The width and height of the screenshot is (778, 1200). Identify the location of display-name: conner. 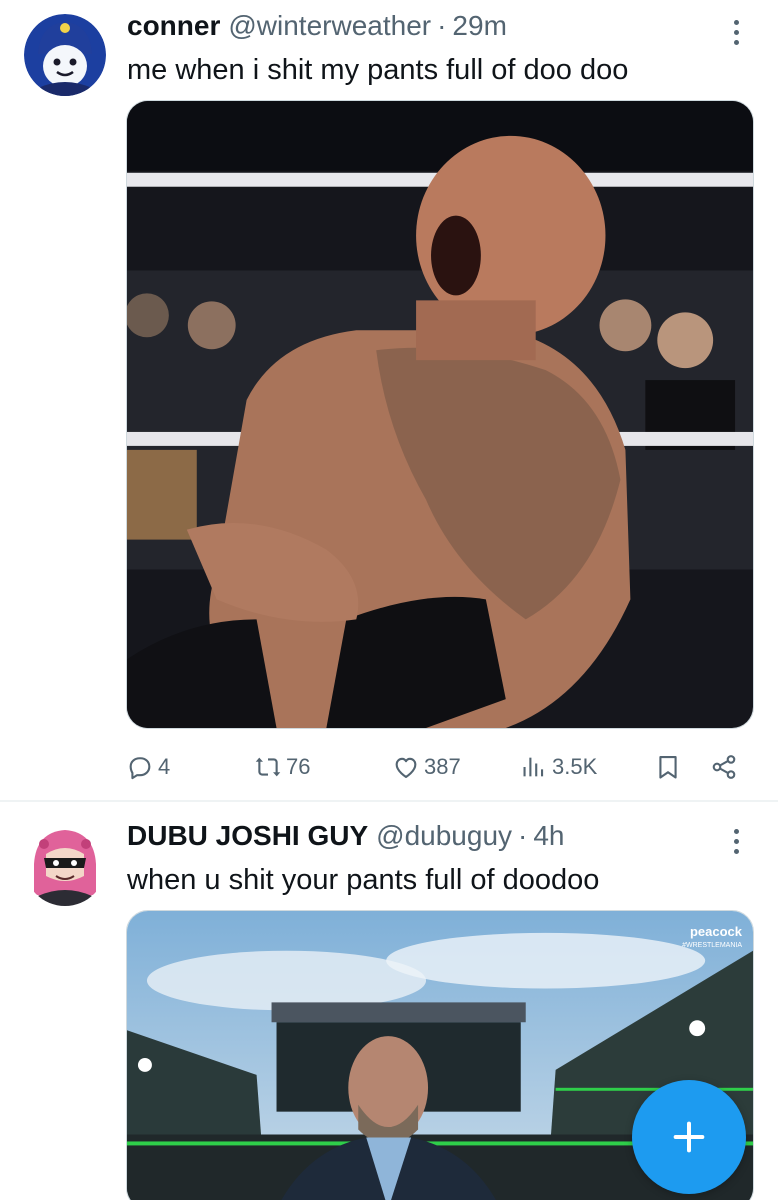
(173, 26).